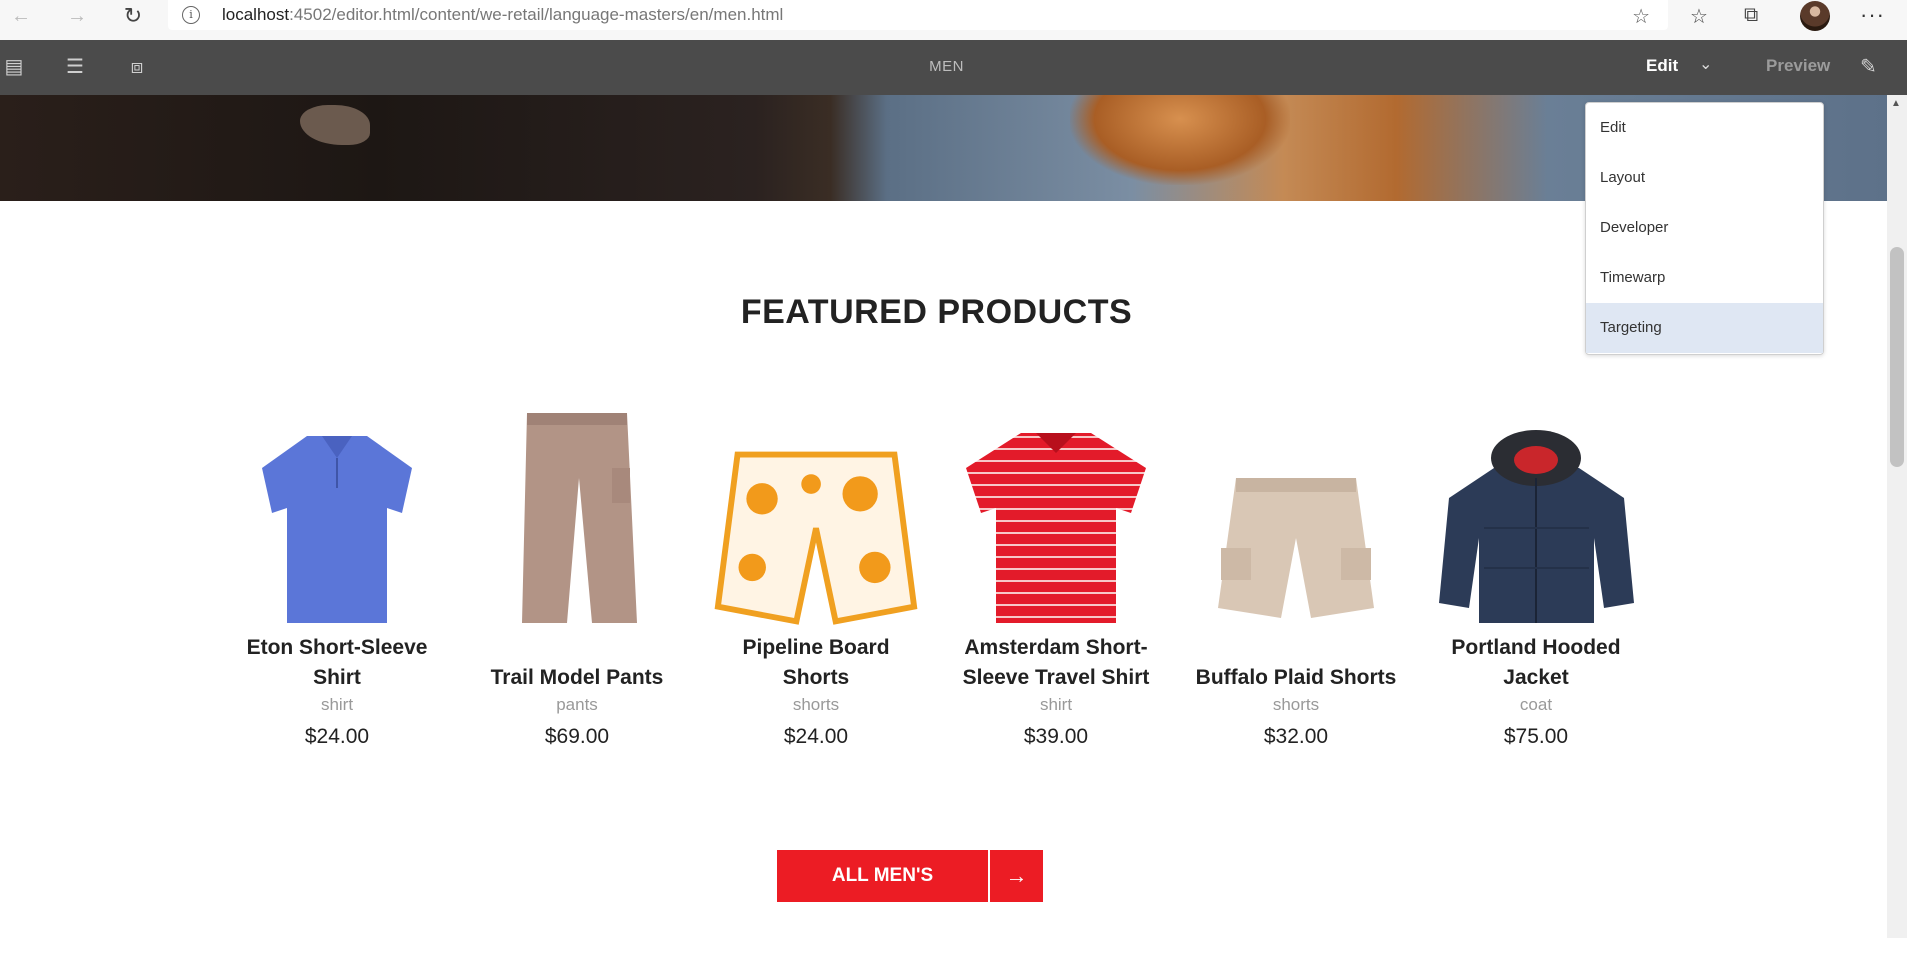 The width and height of the screenshot is (1907, 954). Describe the element at coordinates (882, 894) in the screenshot. I see `cta-label: ALL MEN'S PRODUCTS` at that location.